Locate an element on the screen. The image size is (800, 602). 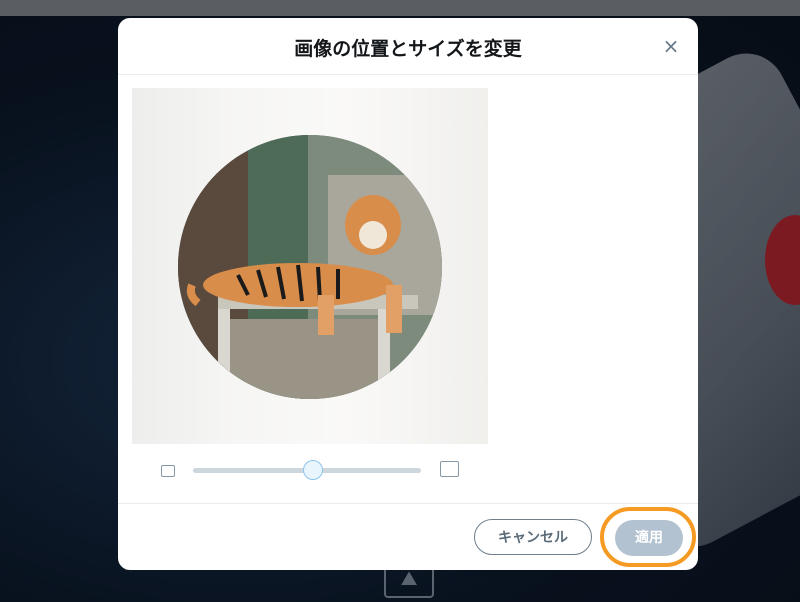
slider-thumb is located at coordinates (312, 470).